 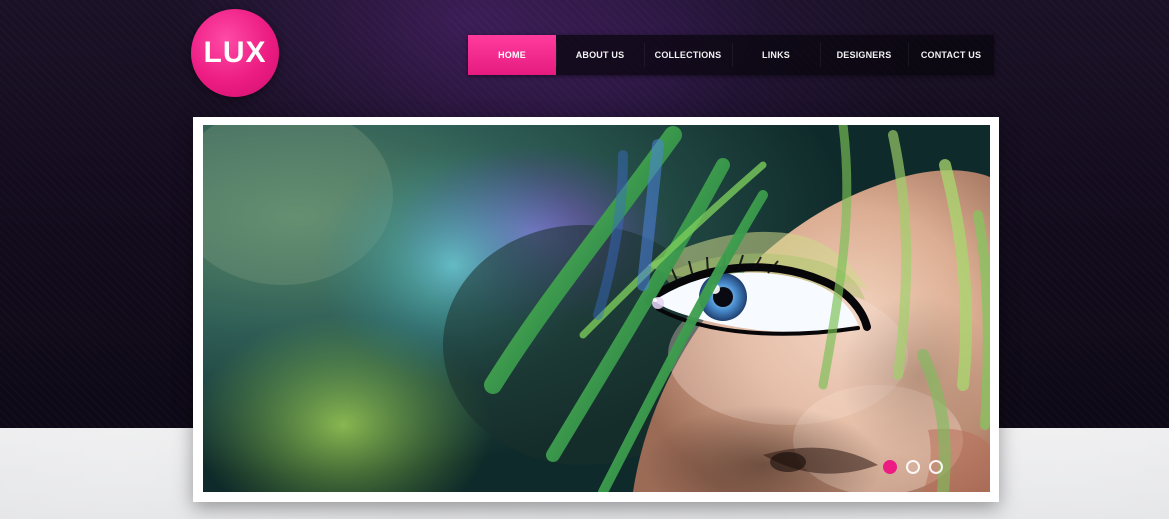 I want to click on nav-item-label: DESIGNERS, so click(x=864, y=55).